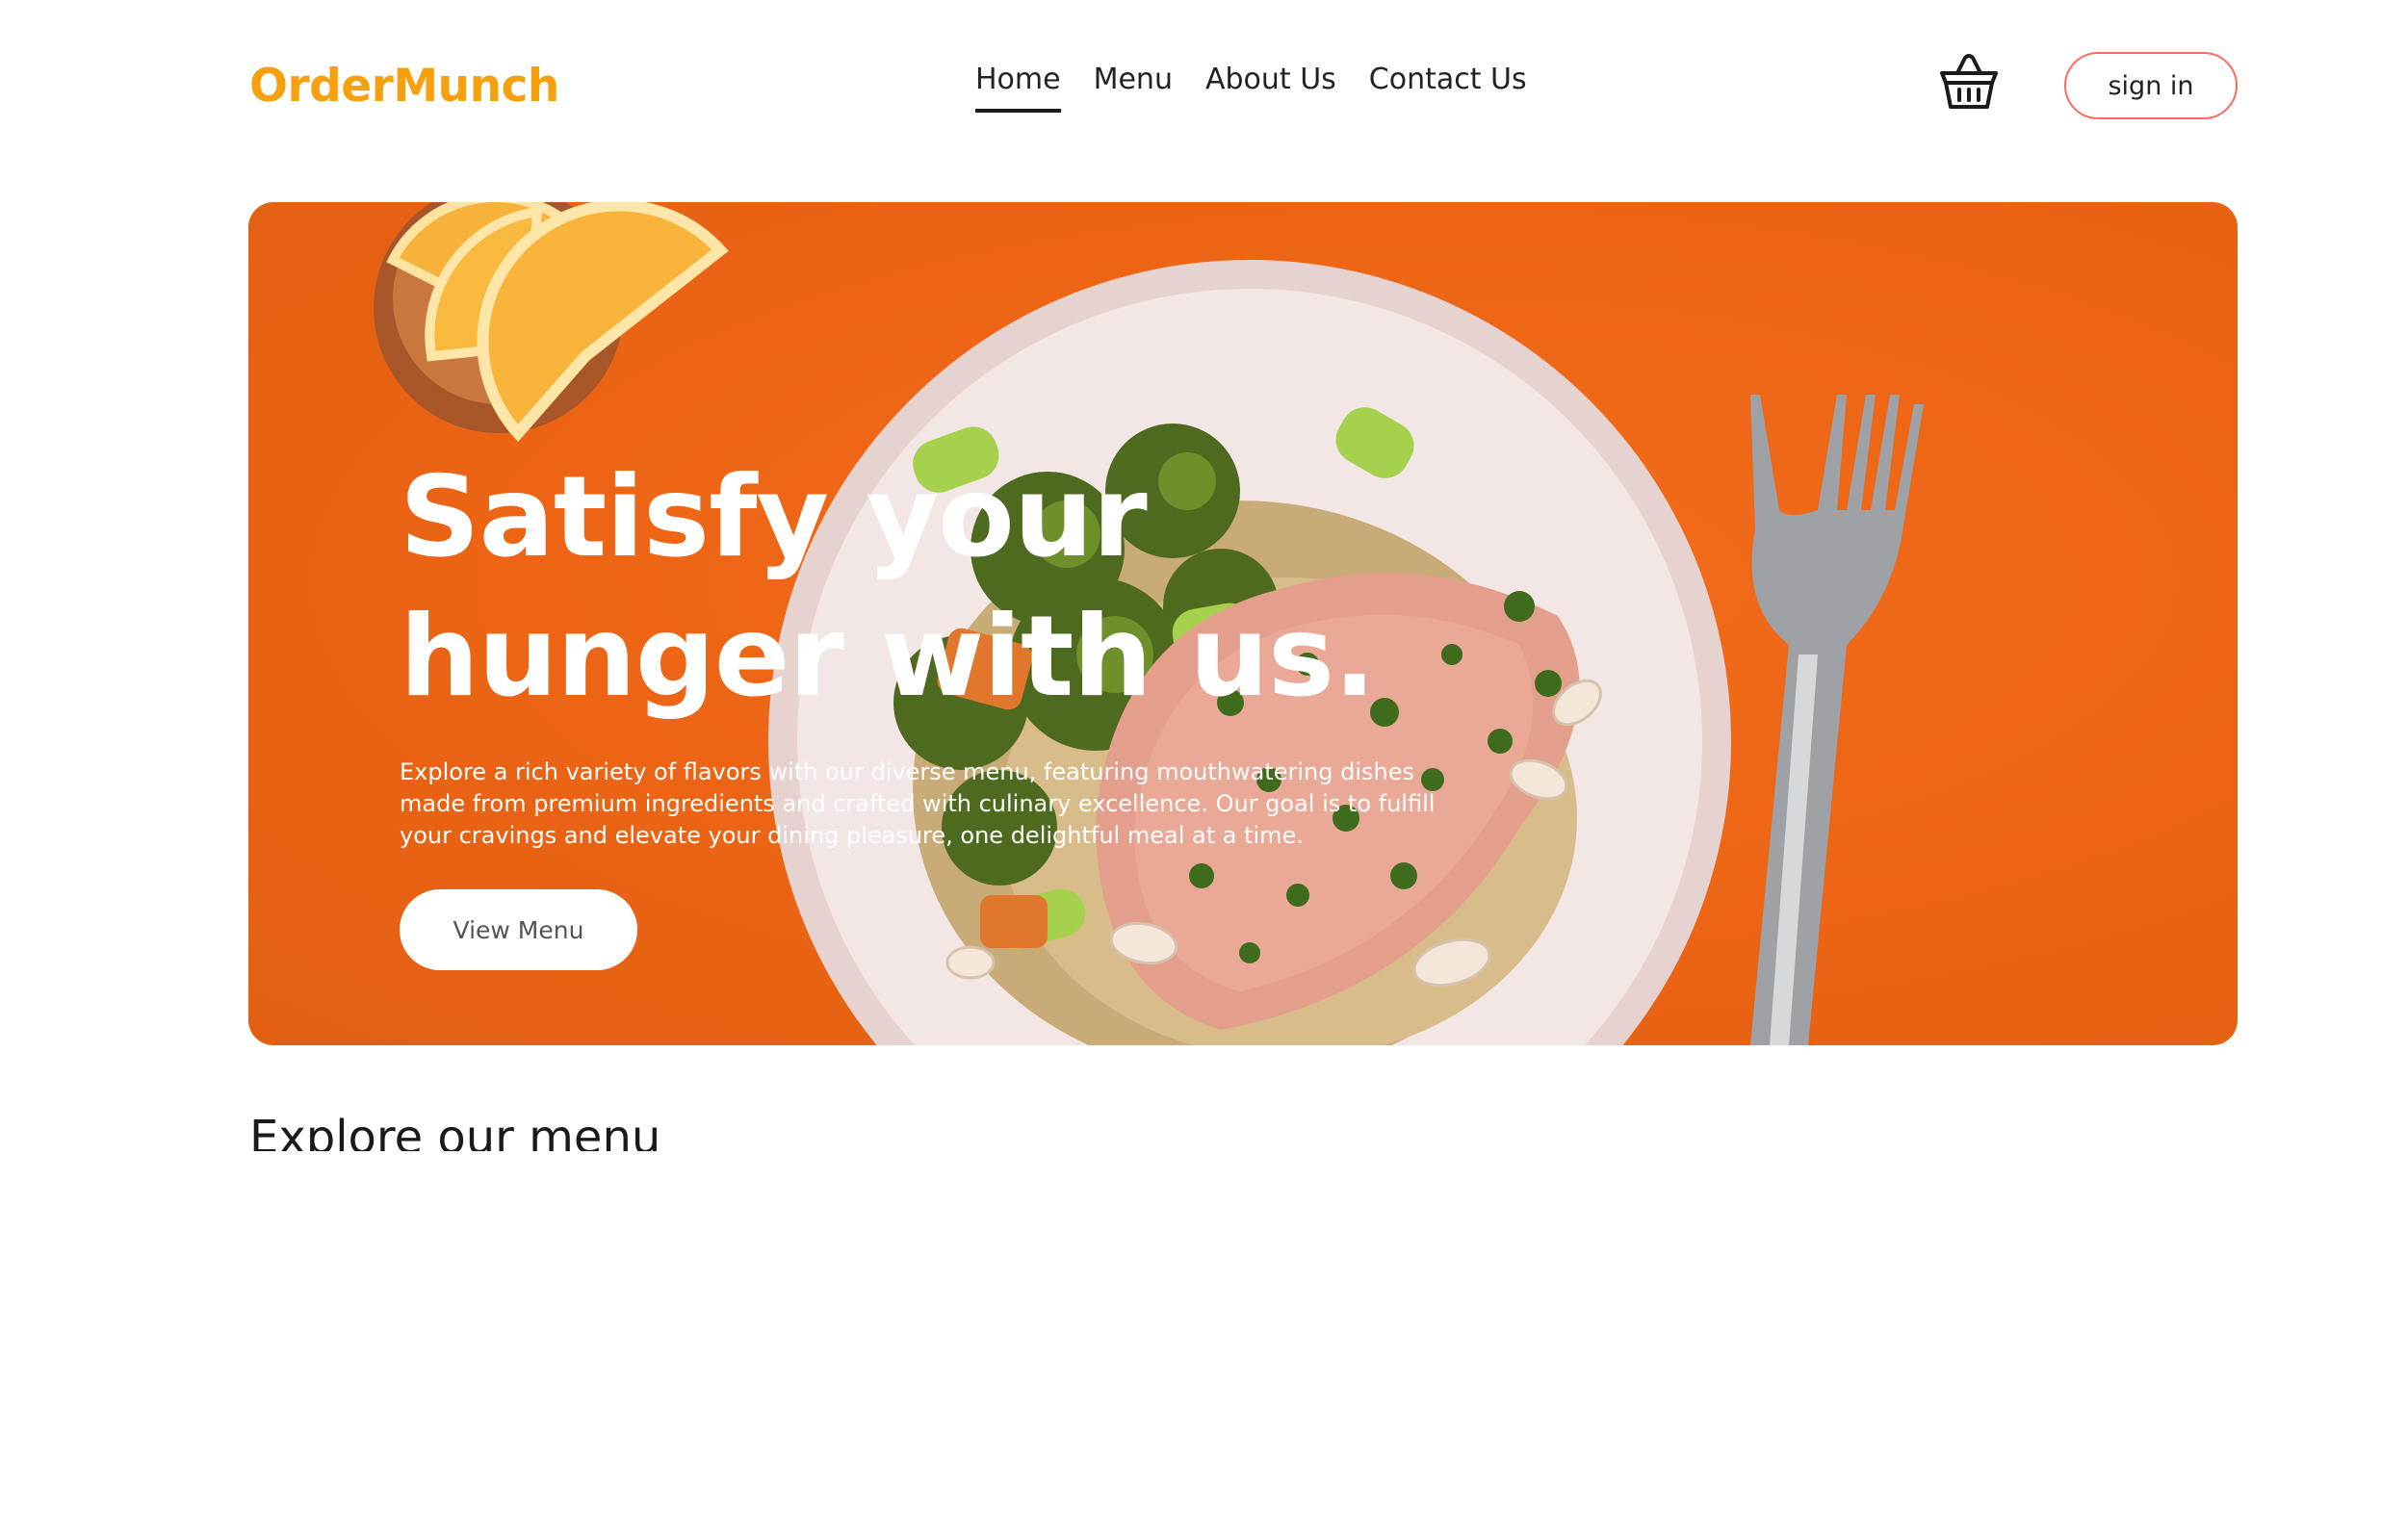  What do you see at coordinates (551, 322) in the screenshot?
I see `lemon-bowl` at bounding box center [551, 322].